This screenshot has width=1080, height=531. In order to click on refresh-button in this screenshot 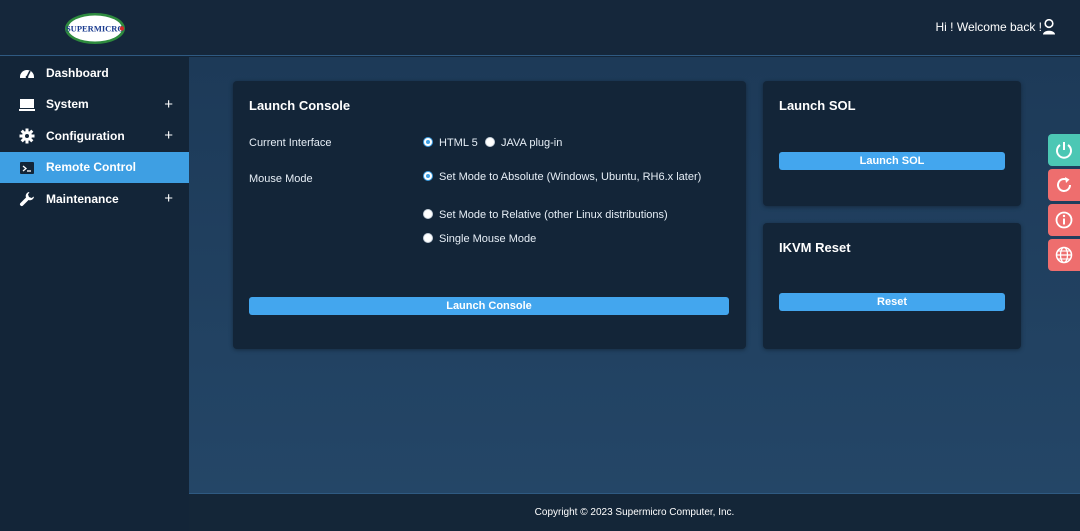, I will do `click(1064, 185)`.